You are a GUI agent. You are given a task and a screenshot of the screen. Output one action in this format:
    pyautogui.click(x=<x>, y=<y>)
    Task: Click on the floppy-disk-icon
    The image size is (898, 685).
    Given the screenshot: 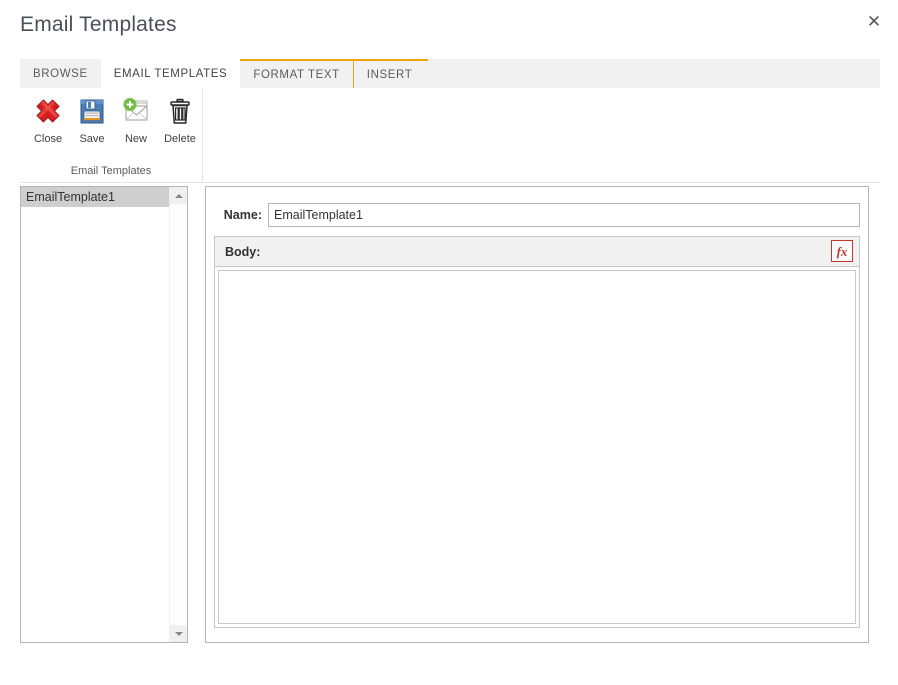 What is the action you would take?
    pyautogui.click(x=92, y=112)
    